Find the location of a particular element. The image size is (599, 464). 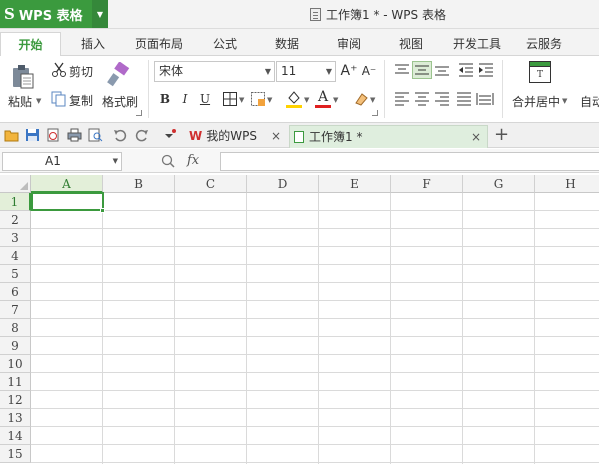

font-launcher-icon is located at coordinates (375, 113).